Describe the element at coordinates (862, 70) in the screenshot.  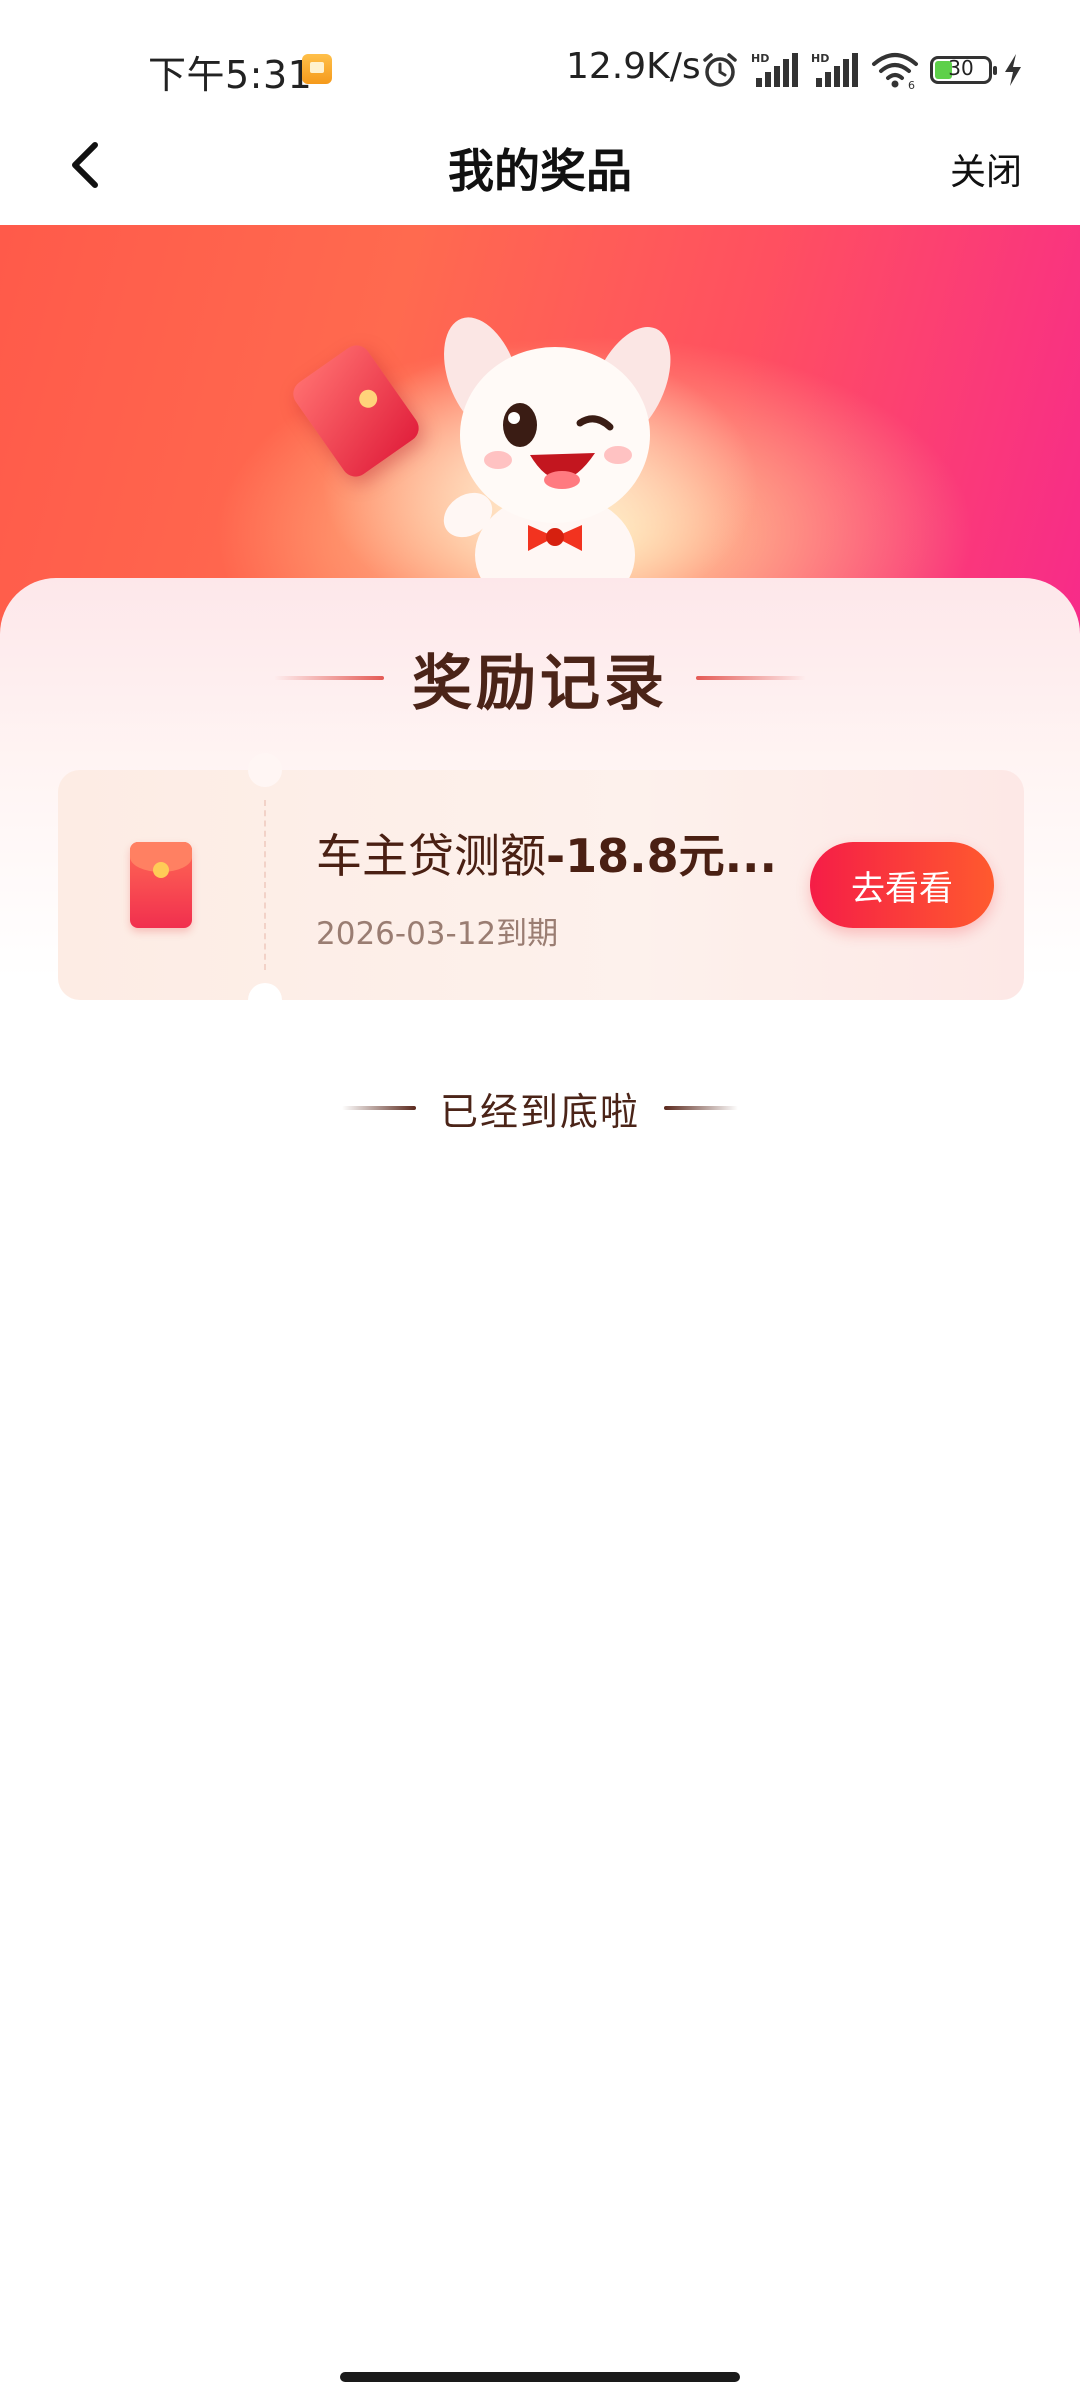
I see `status-icons: HD HD 6 30` at that location.